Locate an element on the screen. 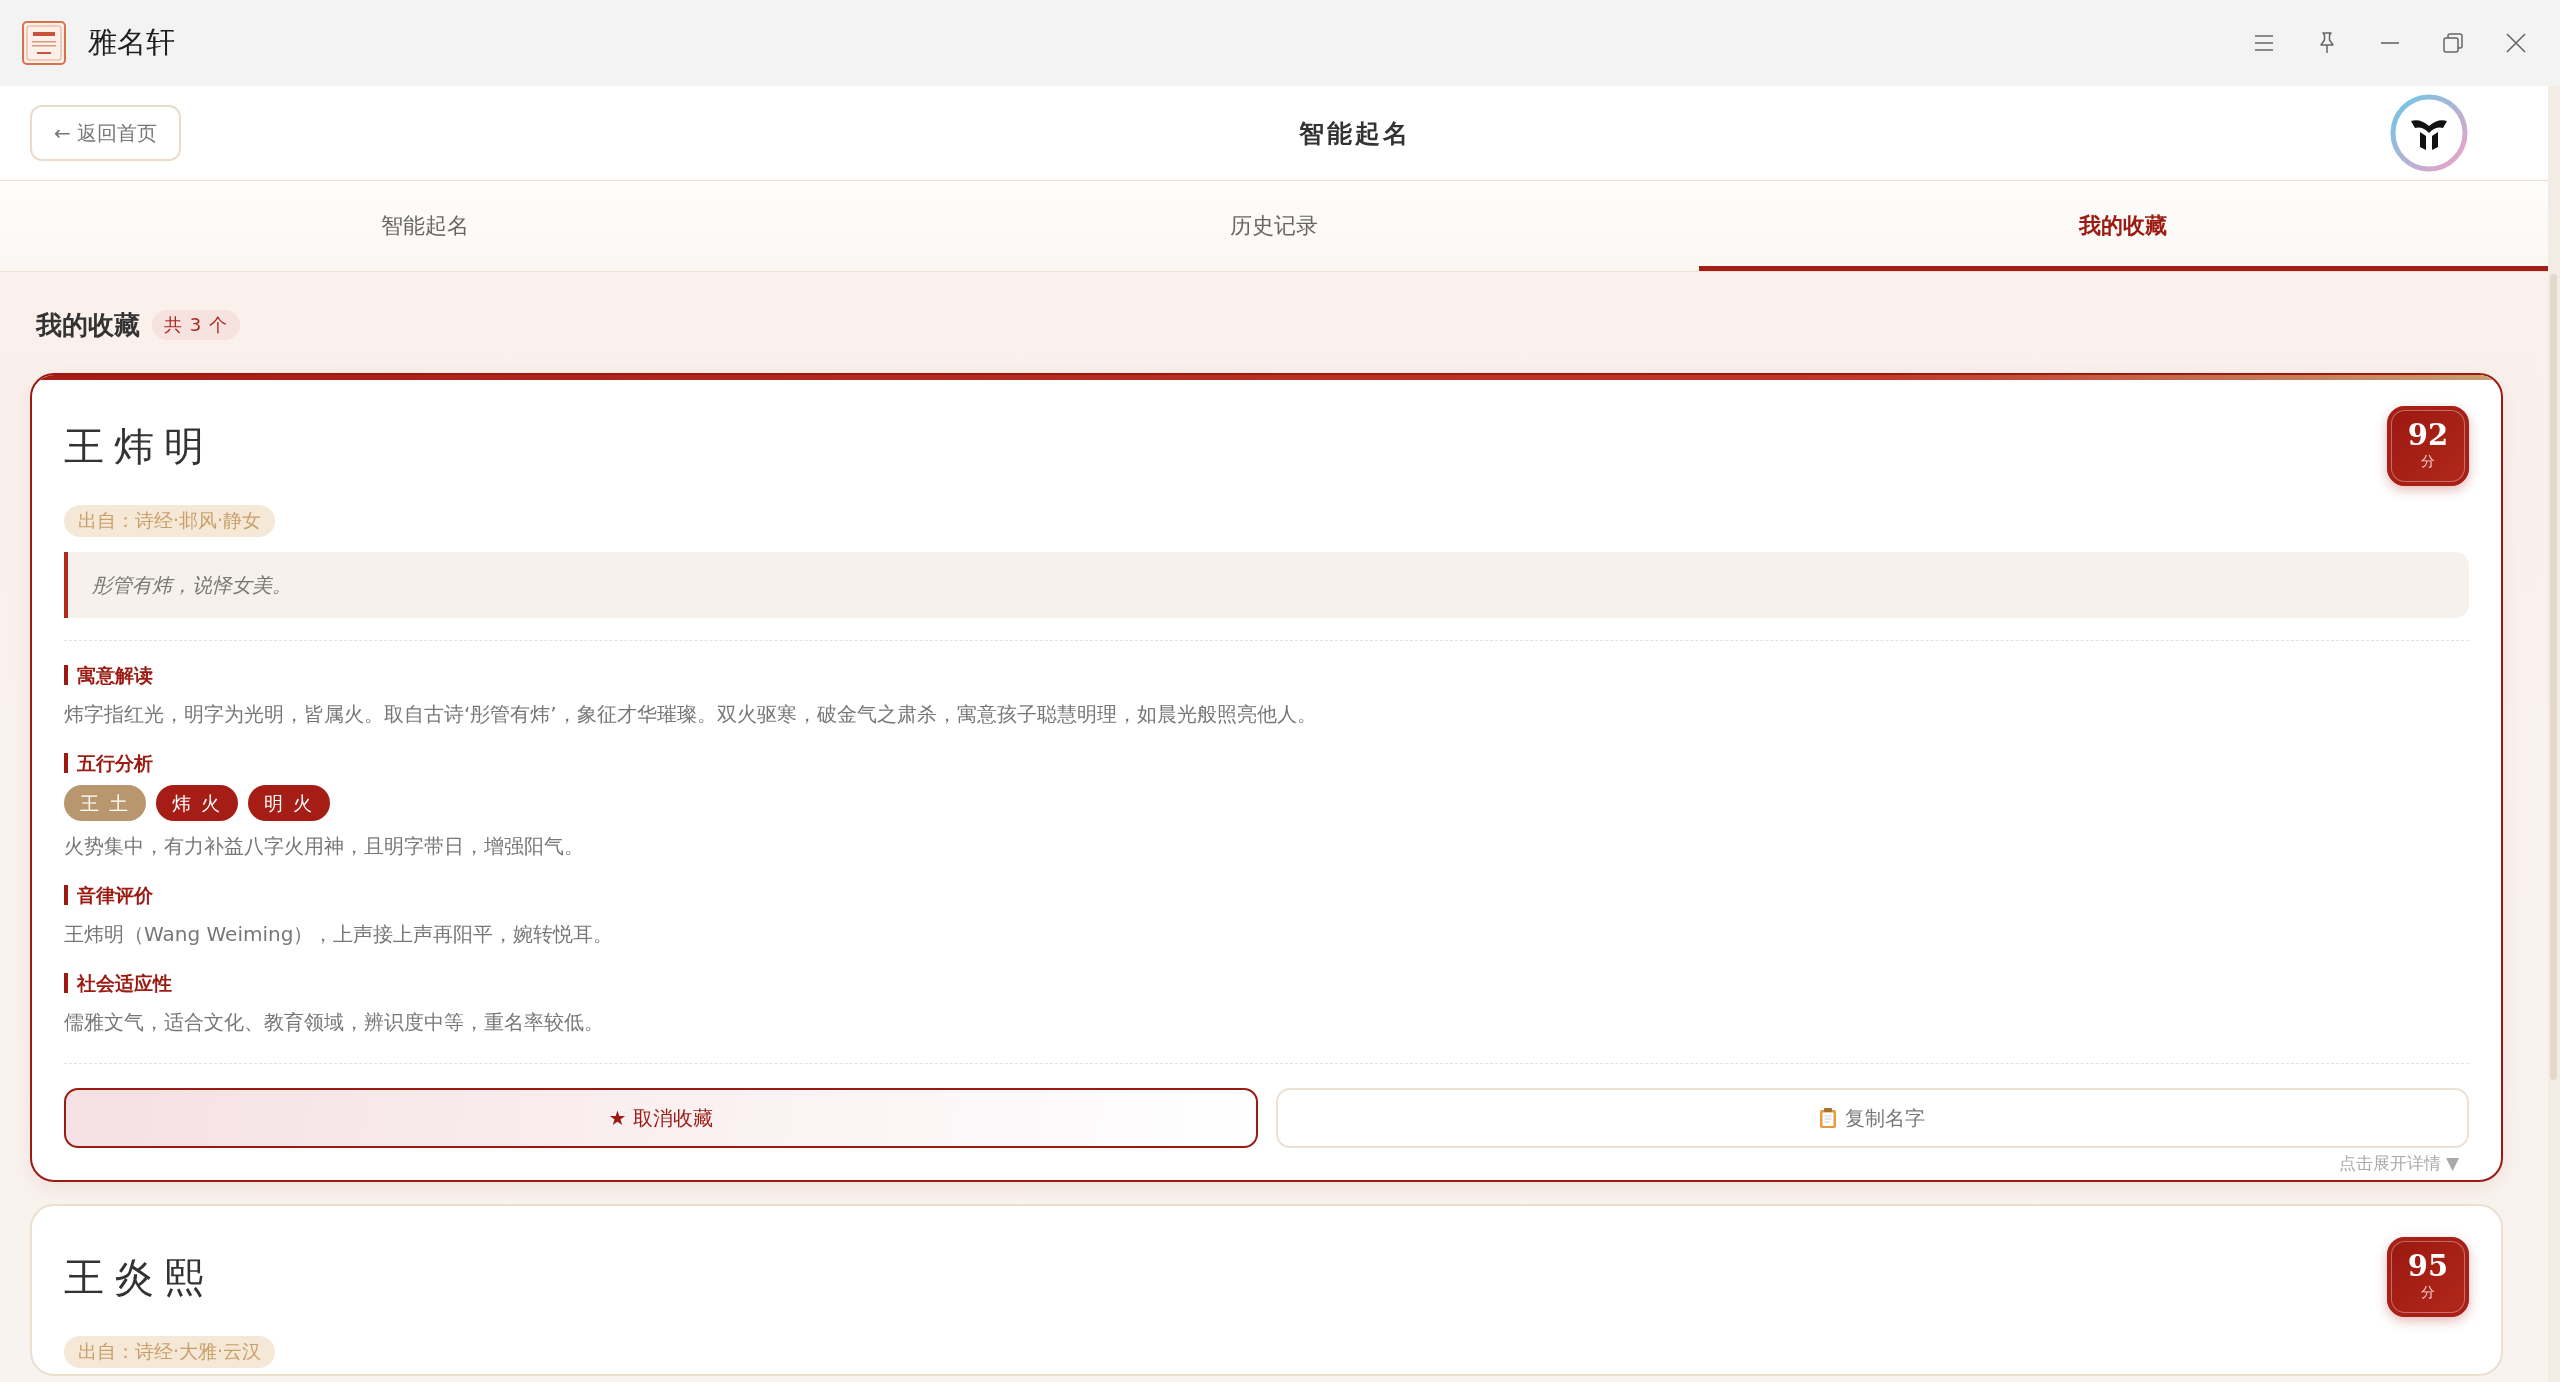 Image resolution: width=2560 pixels, height=1382 pixels. unfavorite-button: ★ 取消收藏 is located at coordinates (661, 1118).